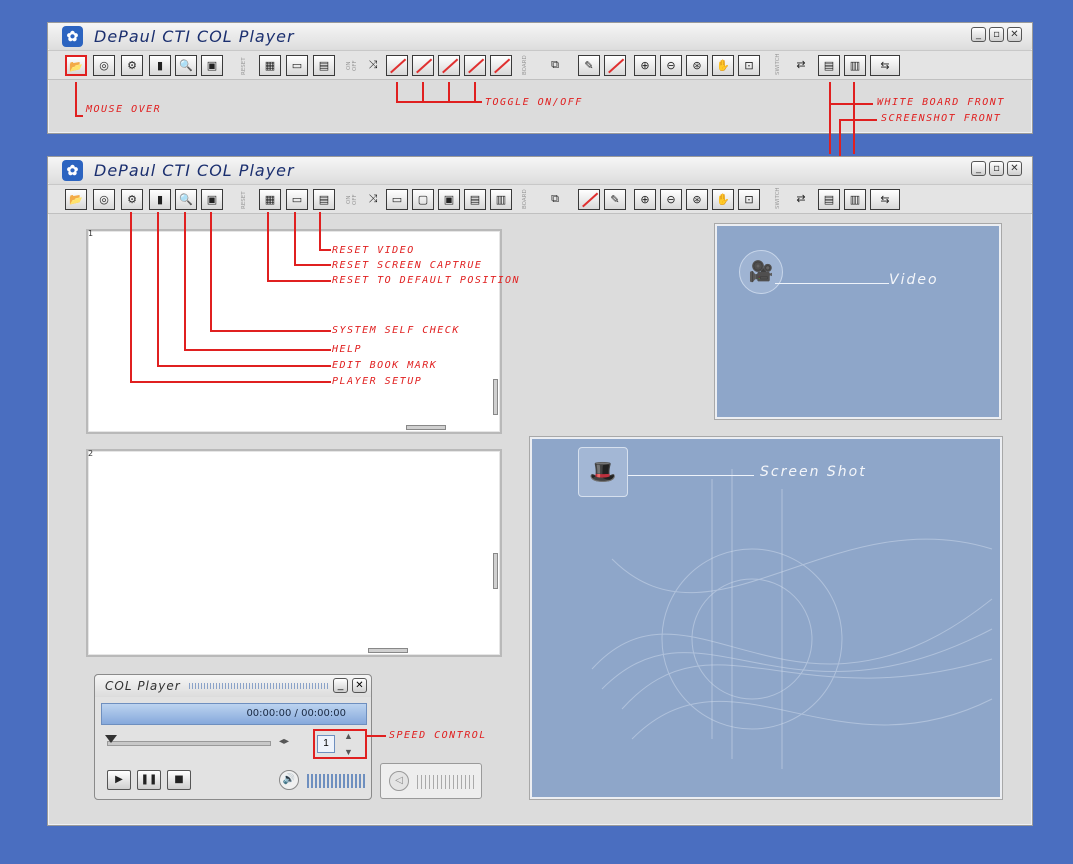 The image size is (1073, 864). Describe the element at coordinates (244, 200) in the screenshot. I see `reset-separator-label: RESET` at that location.